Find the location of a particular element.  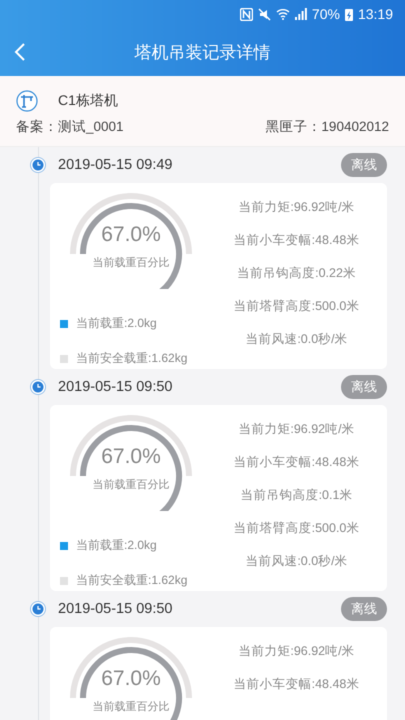

signal-icon is located at coordinates (300, 14).